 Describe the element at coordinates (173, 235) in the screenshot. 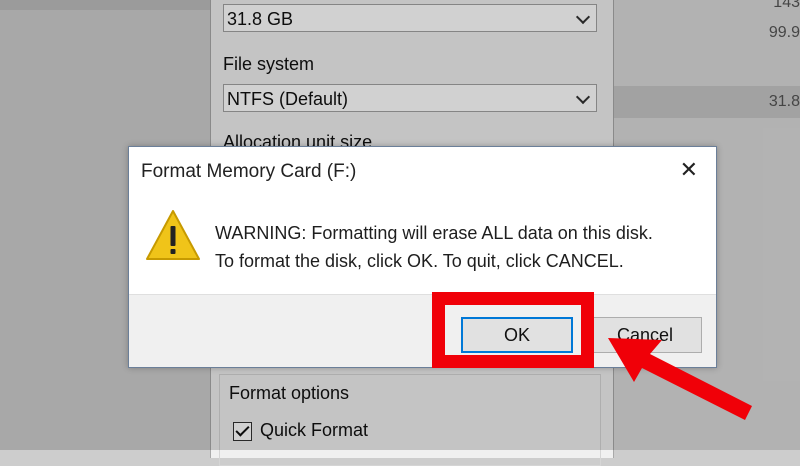

I see `warning-icon` at that location.